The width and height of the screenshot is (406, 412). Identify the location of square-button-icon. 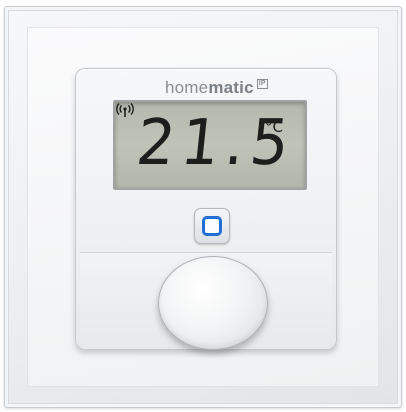
(212, 226).